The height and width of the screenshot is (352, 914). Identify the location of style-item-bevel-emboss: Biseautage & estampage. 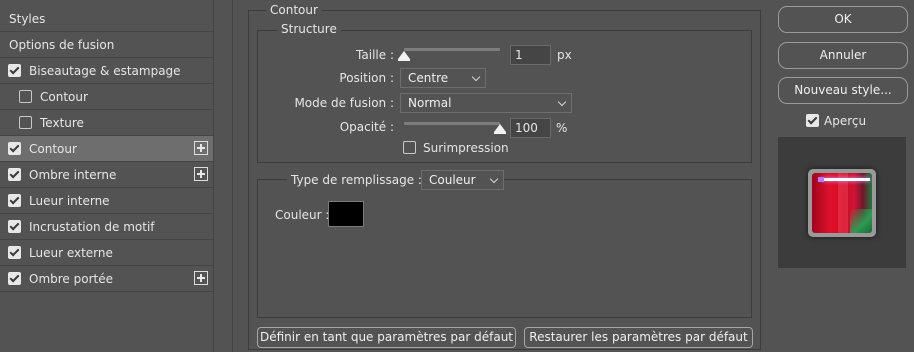
(106, 71).